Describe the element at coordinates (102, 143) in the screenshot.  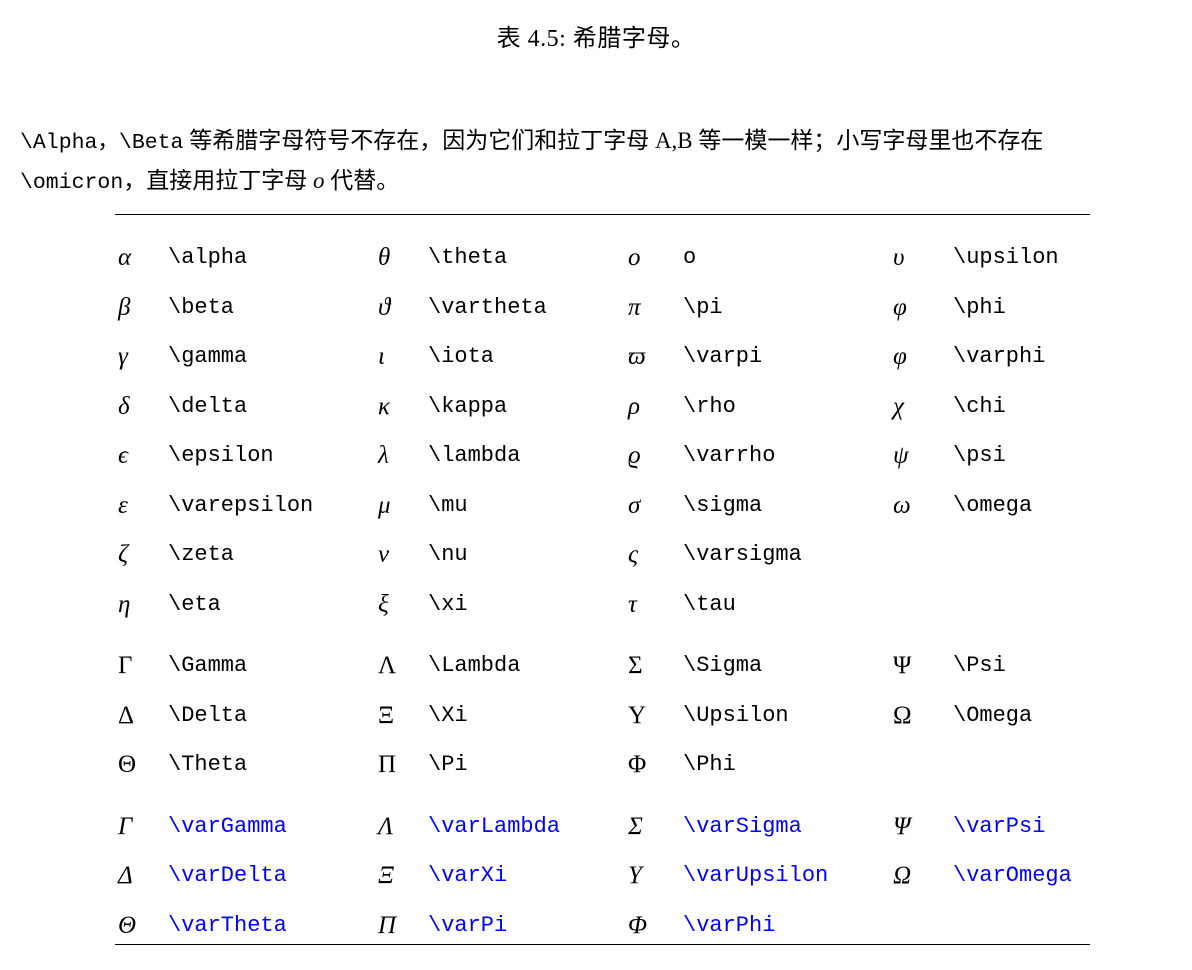
I see `intro-code-alpha-beta: \Alpha，\Beta` at that location.